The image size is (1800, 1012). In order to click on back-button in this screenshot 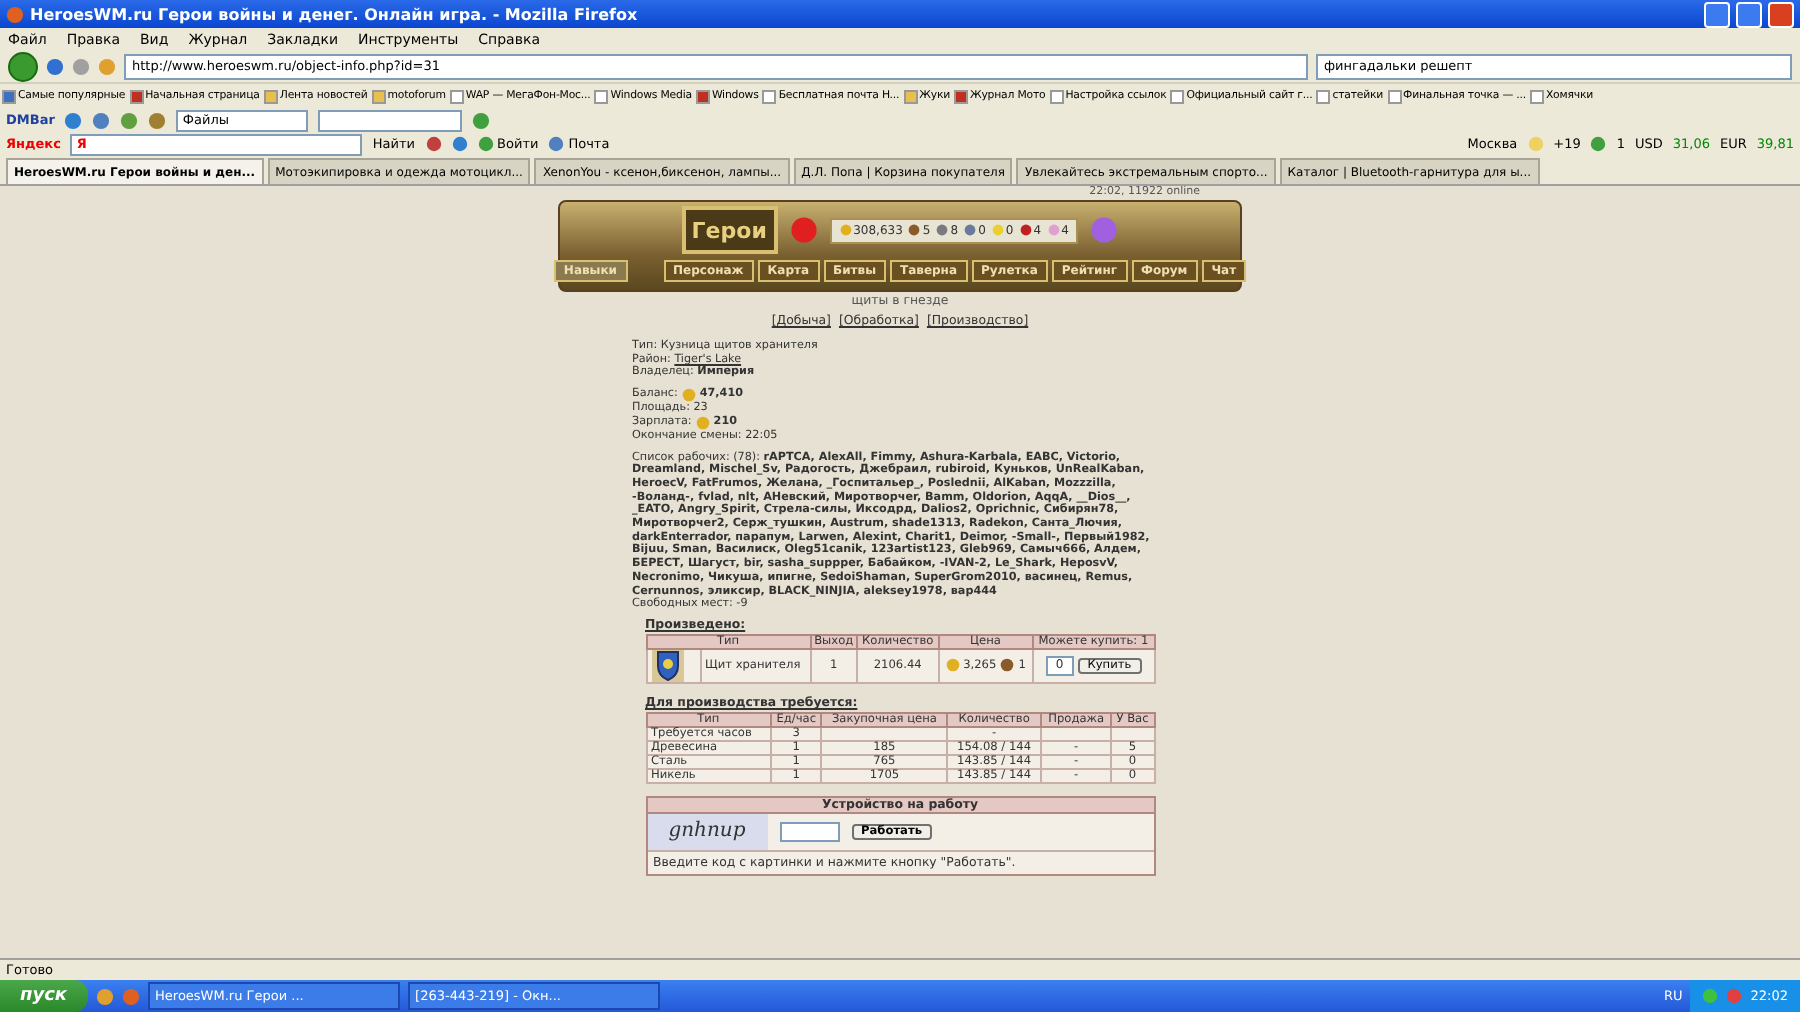, I will do `click(23, 66)`.